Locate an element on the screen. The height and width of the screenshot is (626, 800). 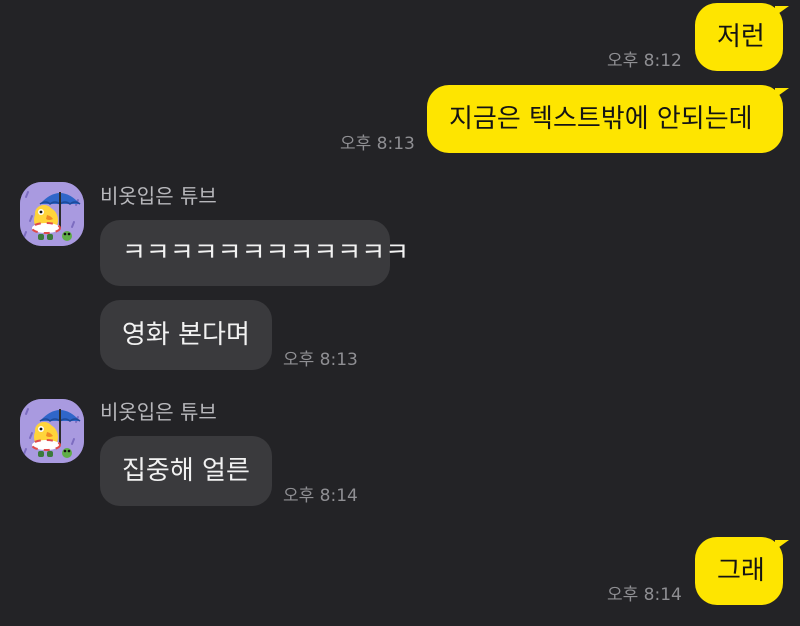
message-text: 집중해 얼른 is located at coordinates (186, 471).